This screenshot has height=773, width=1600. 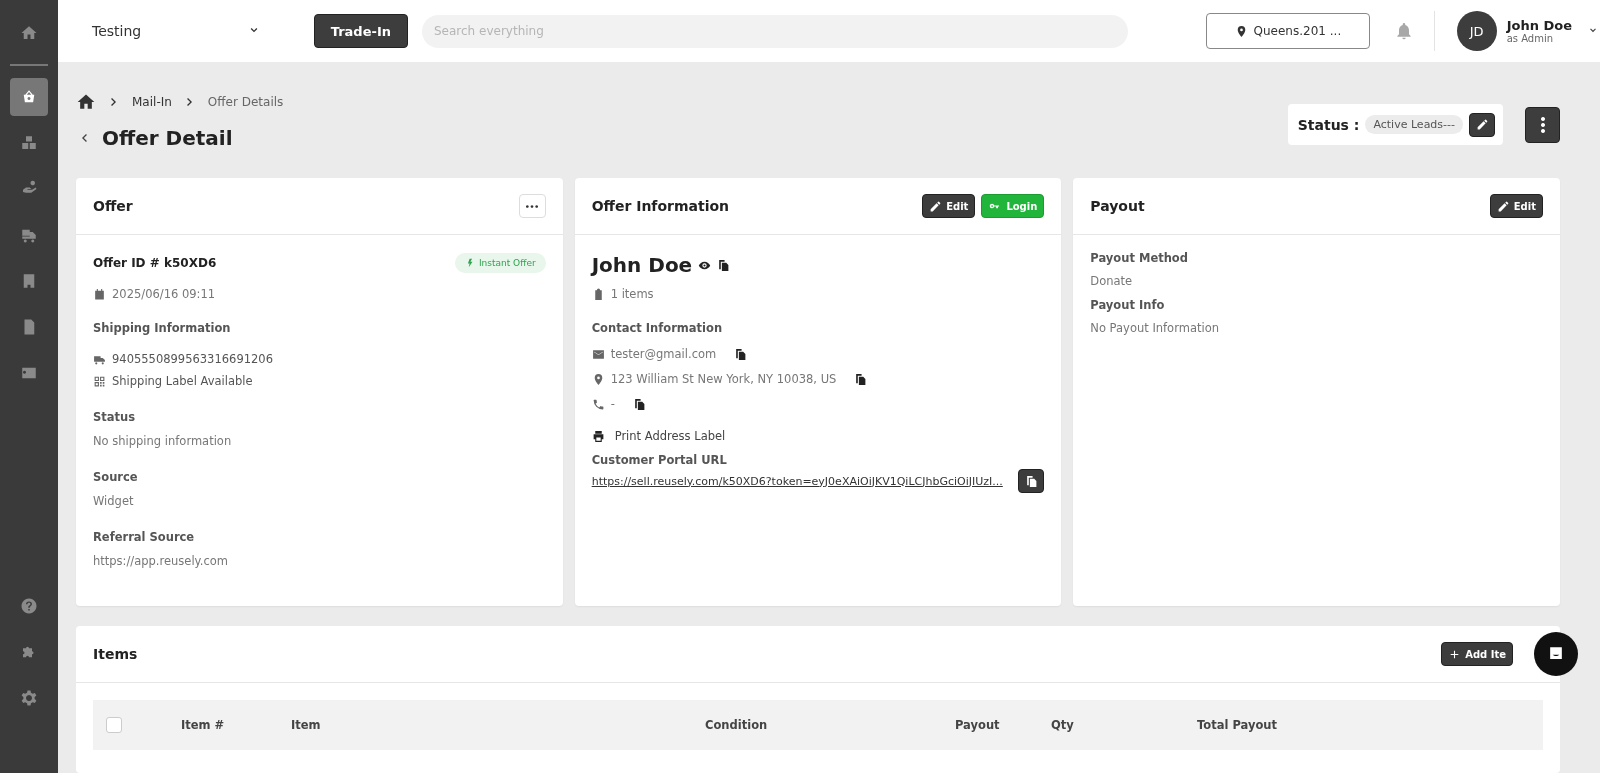 What do you see at coordinates (1128, 305) in the screenshot?
I see `field-label: Payout Info` at bounding box center [1128, 305].